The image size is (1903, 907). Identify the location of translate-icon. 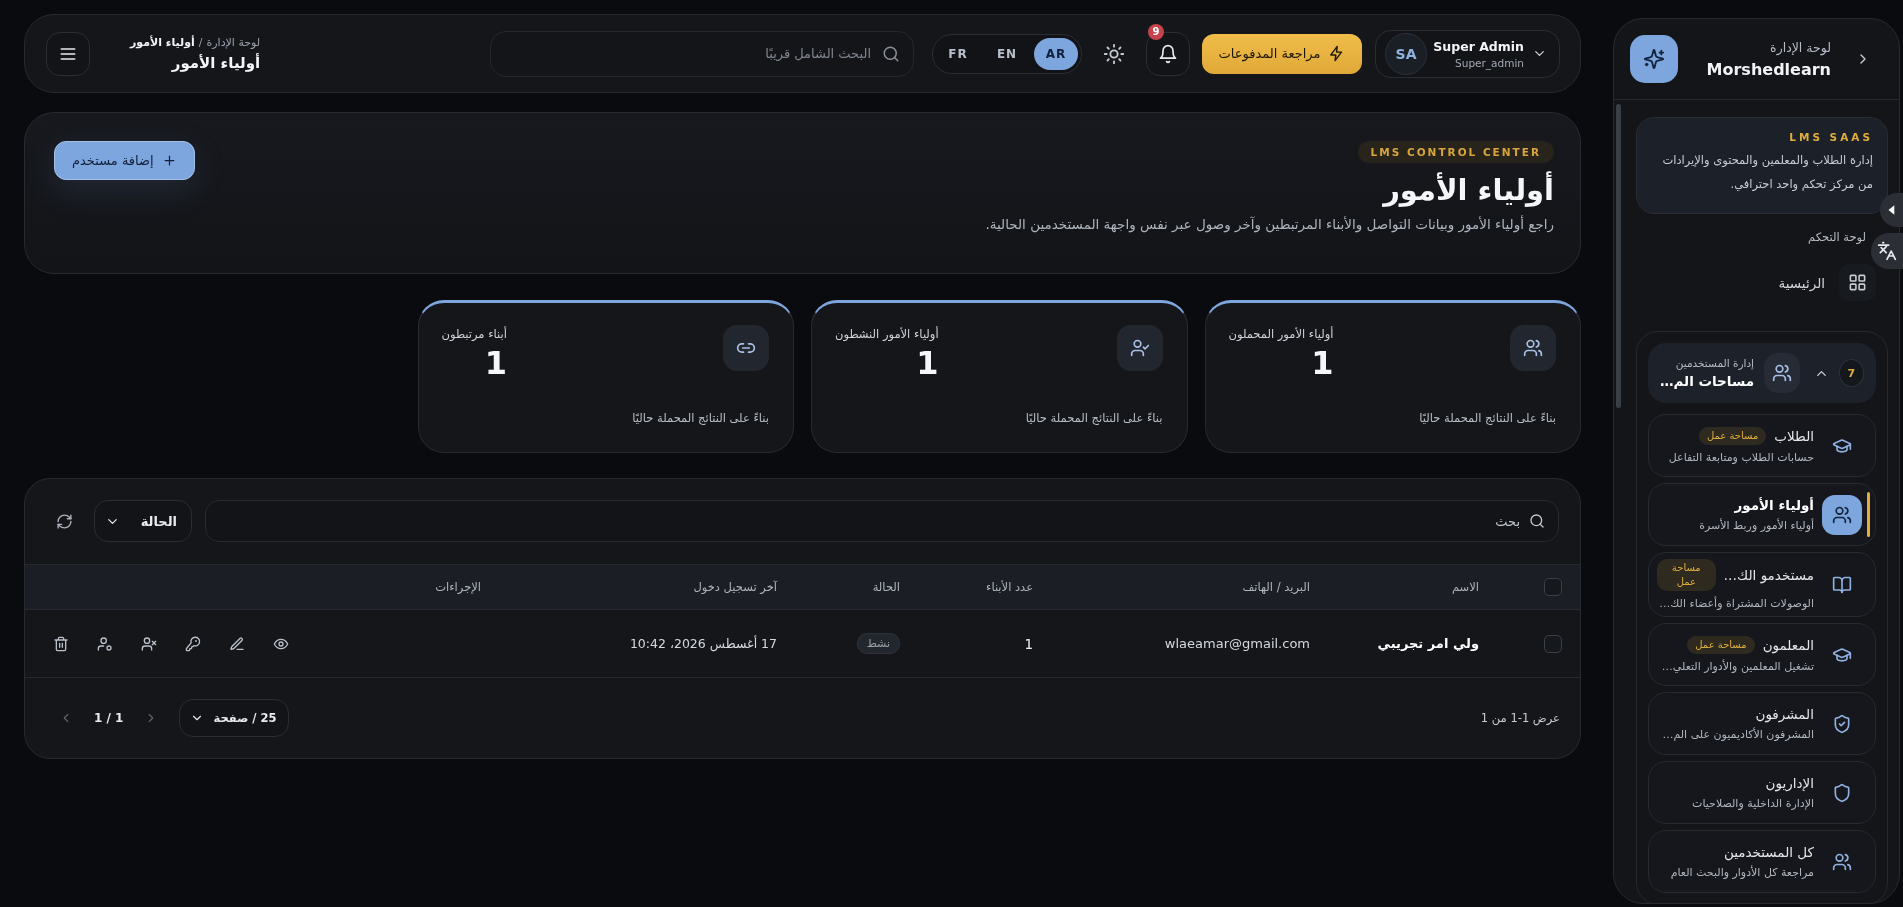
(1887, 251).